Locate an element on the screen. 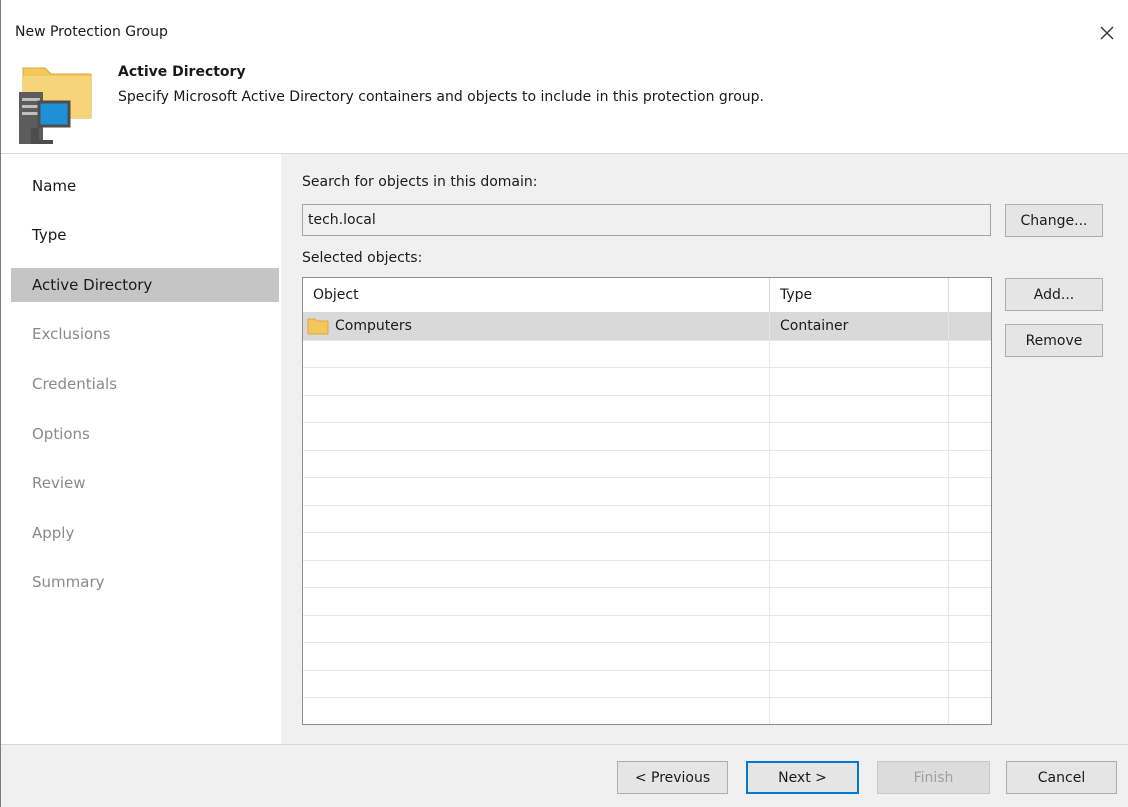  finish-button: Finish is located at coordinates (933, 777).